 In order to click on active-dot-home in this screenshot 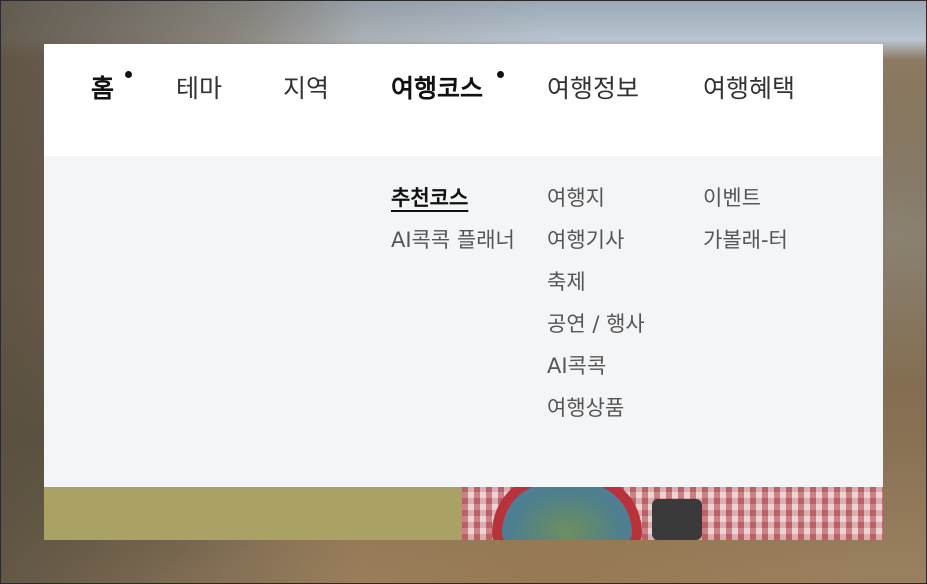, I will do `click(128, 74)`.